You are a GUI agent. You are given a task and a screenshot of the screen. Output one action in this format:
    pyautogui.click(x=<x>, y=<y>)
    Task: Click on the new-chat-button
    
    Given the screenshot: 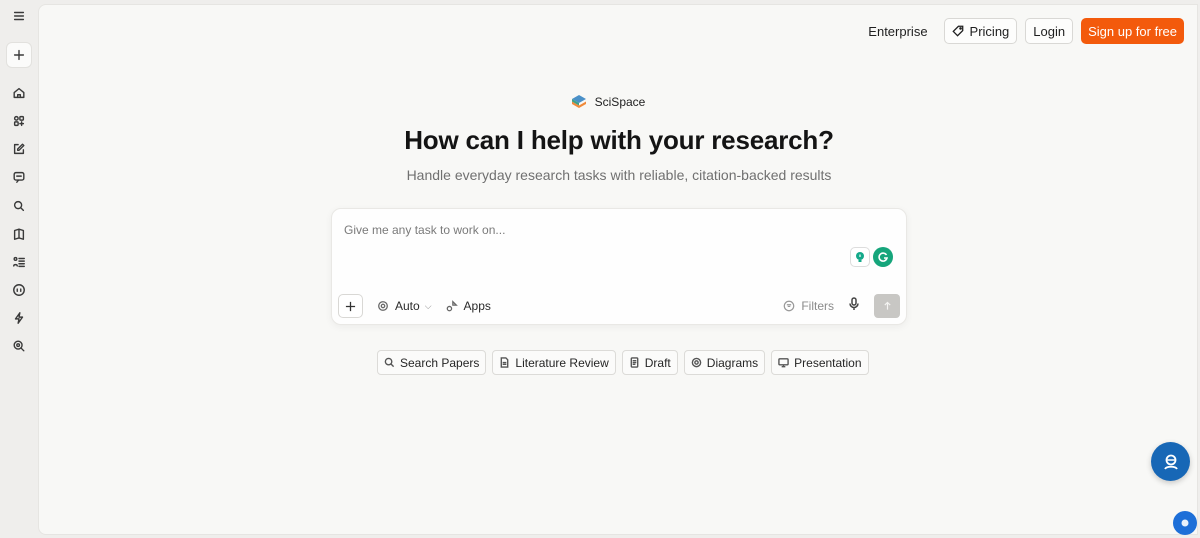 What is the action you would take?
    pyautogui.click(x=19, y=55)
    